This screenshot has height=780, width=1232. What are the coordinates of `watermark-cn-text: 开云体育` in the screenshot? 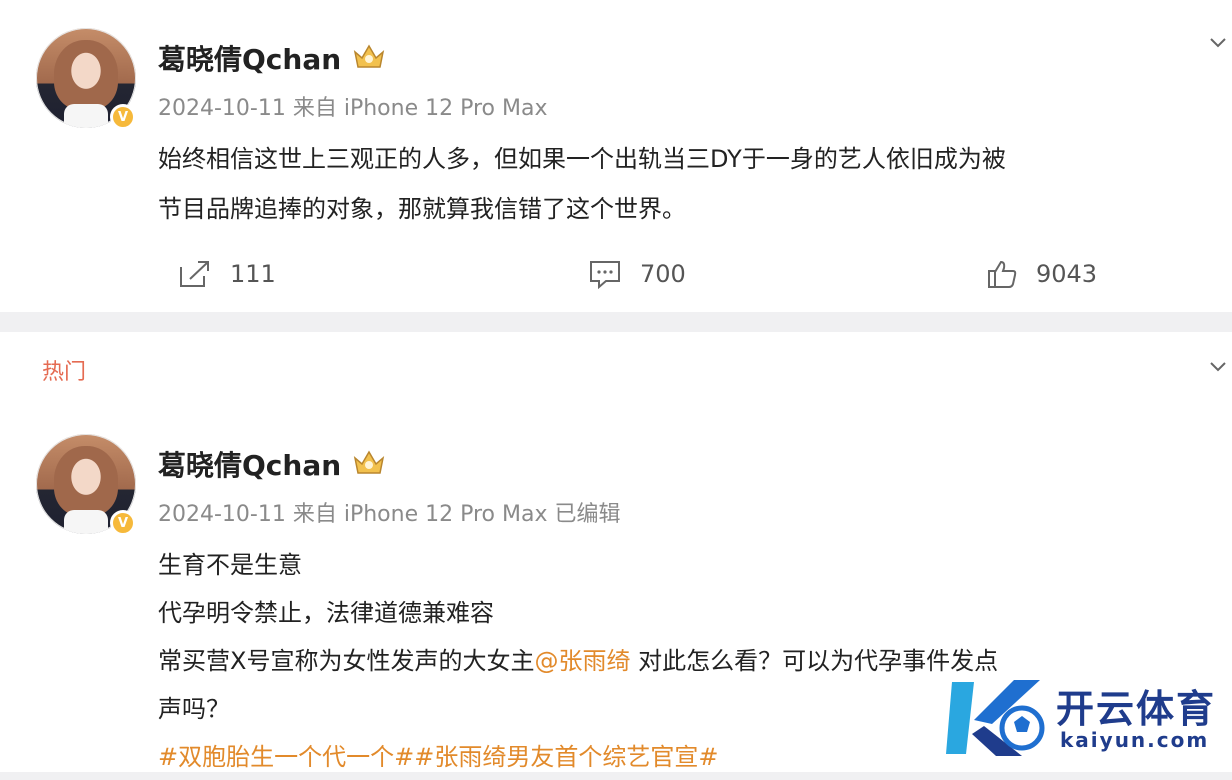 It's located at (1136, 709).